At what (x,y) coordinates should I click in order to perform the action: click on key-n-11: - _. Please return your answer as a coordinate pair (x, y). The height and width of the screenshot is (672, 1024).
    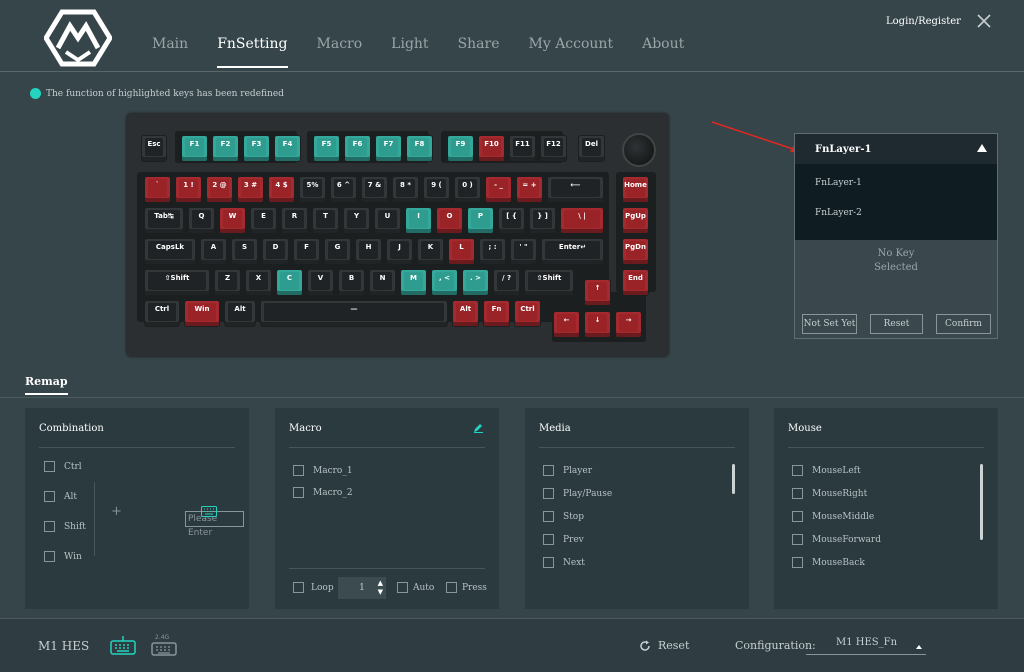
    Looking at the image, I should click on (498, 189).